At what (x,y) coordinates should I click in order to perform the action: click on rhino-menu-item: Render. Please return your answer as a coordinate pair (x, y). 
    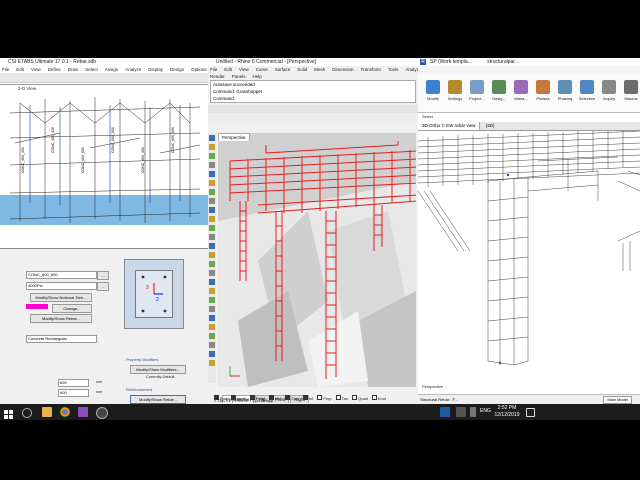
    Looking at the image, I should click on (217, 76).